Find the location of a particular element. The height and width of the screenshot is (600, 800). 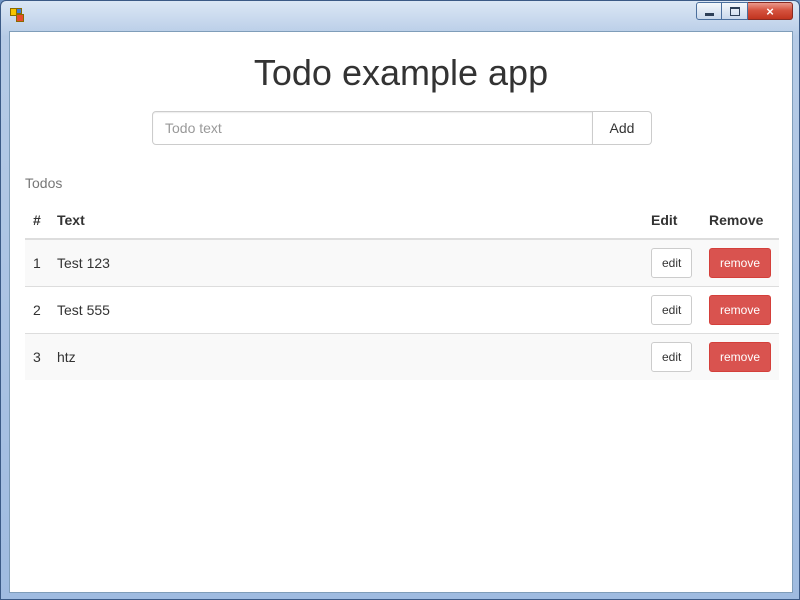

table-header-row: # Text Edit Remove is located at coordinates (402, 221).